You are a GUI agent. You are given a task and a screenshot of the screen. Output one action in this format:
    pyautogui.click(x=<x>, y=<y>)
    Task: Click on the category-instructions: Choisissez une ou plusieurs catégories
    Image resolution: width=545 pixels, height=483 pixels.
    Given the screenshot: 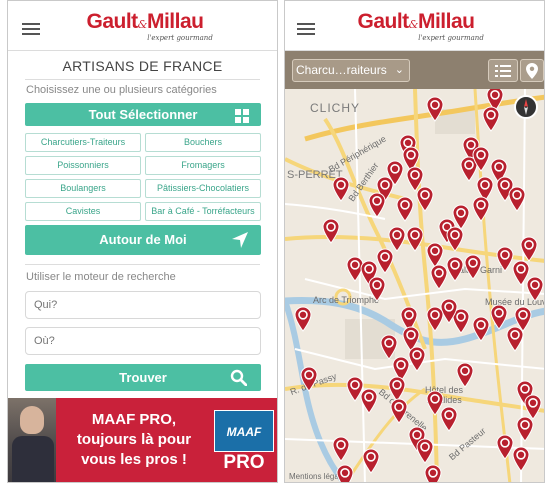 What is the action you would take?
    pyautogui.click(x=121, y=90)
    